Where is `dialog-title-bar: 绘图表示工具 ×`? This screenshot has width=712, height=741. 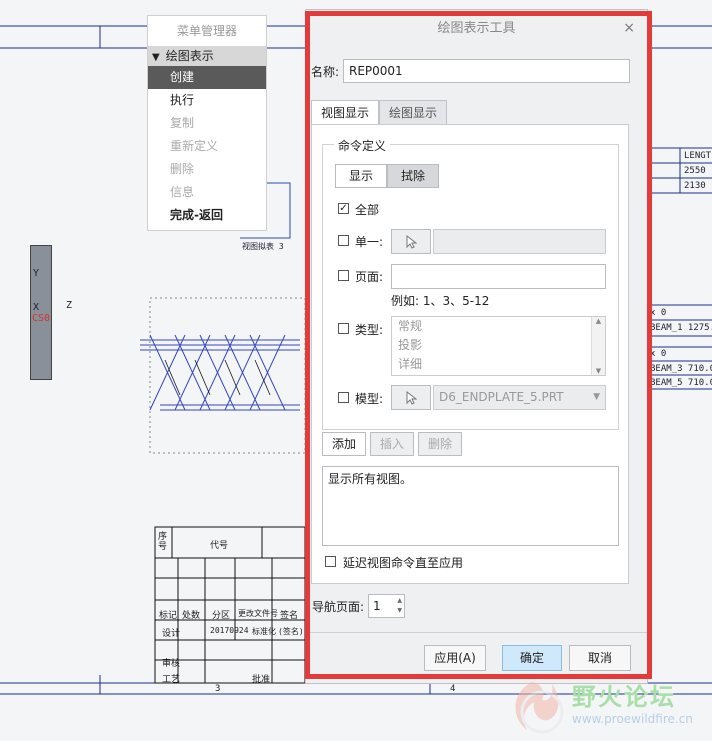
dialog-title-bar: 绘图表示工具 × is located at coordinates (476, 28).